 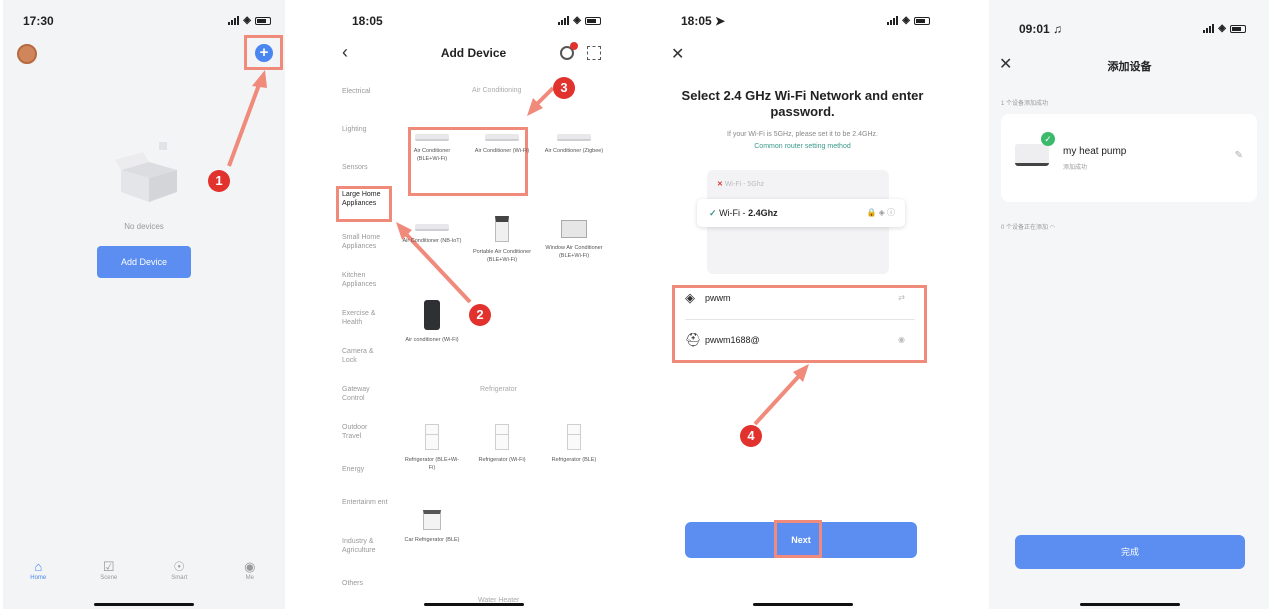 What do you see at coordinates (1058, 29) in the screenshot?
I see `mute-icon: ♫` at bounding box center [1058, 29].